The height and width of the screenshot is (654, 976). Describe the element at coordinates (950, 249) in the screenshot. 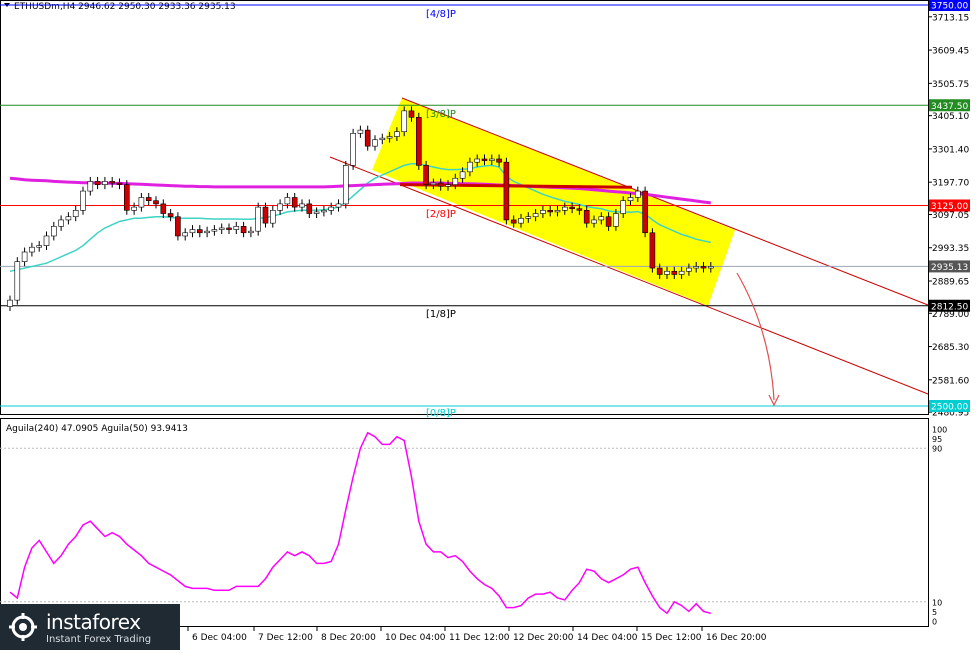

I see `y-tick-label: 2993.35` at that location.